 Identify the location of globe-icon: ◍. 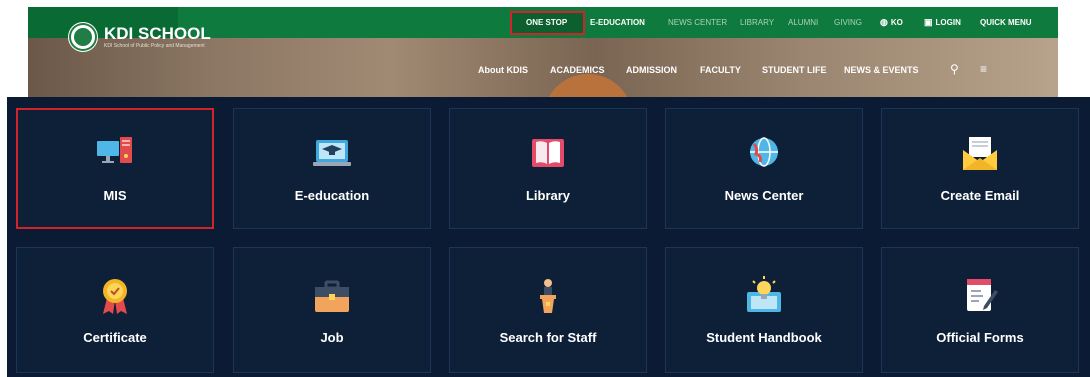
(884, 22).